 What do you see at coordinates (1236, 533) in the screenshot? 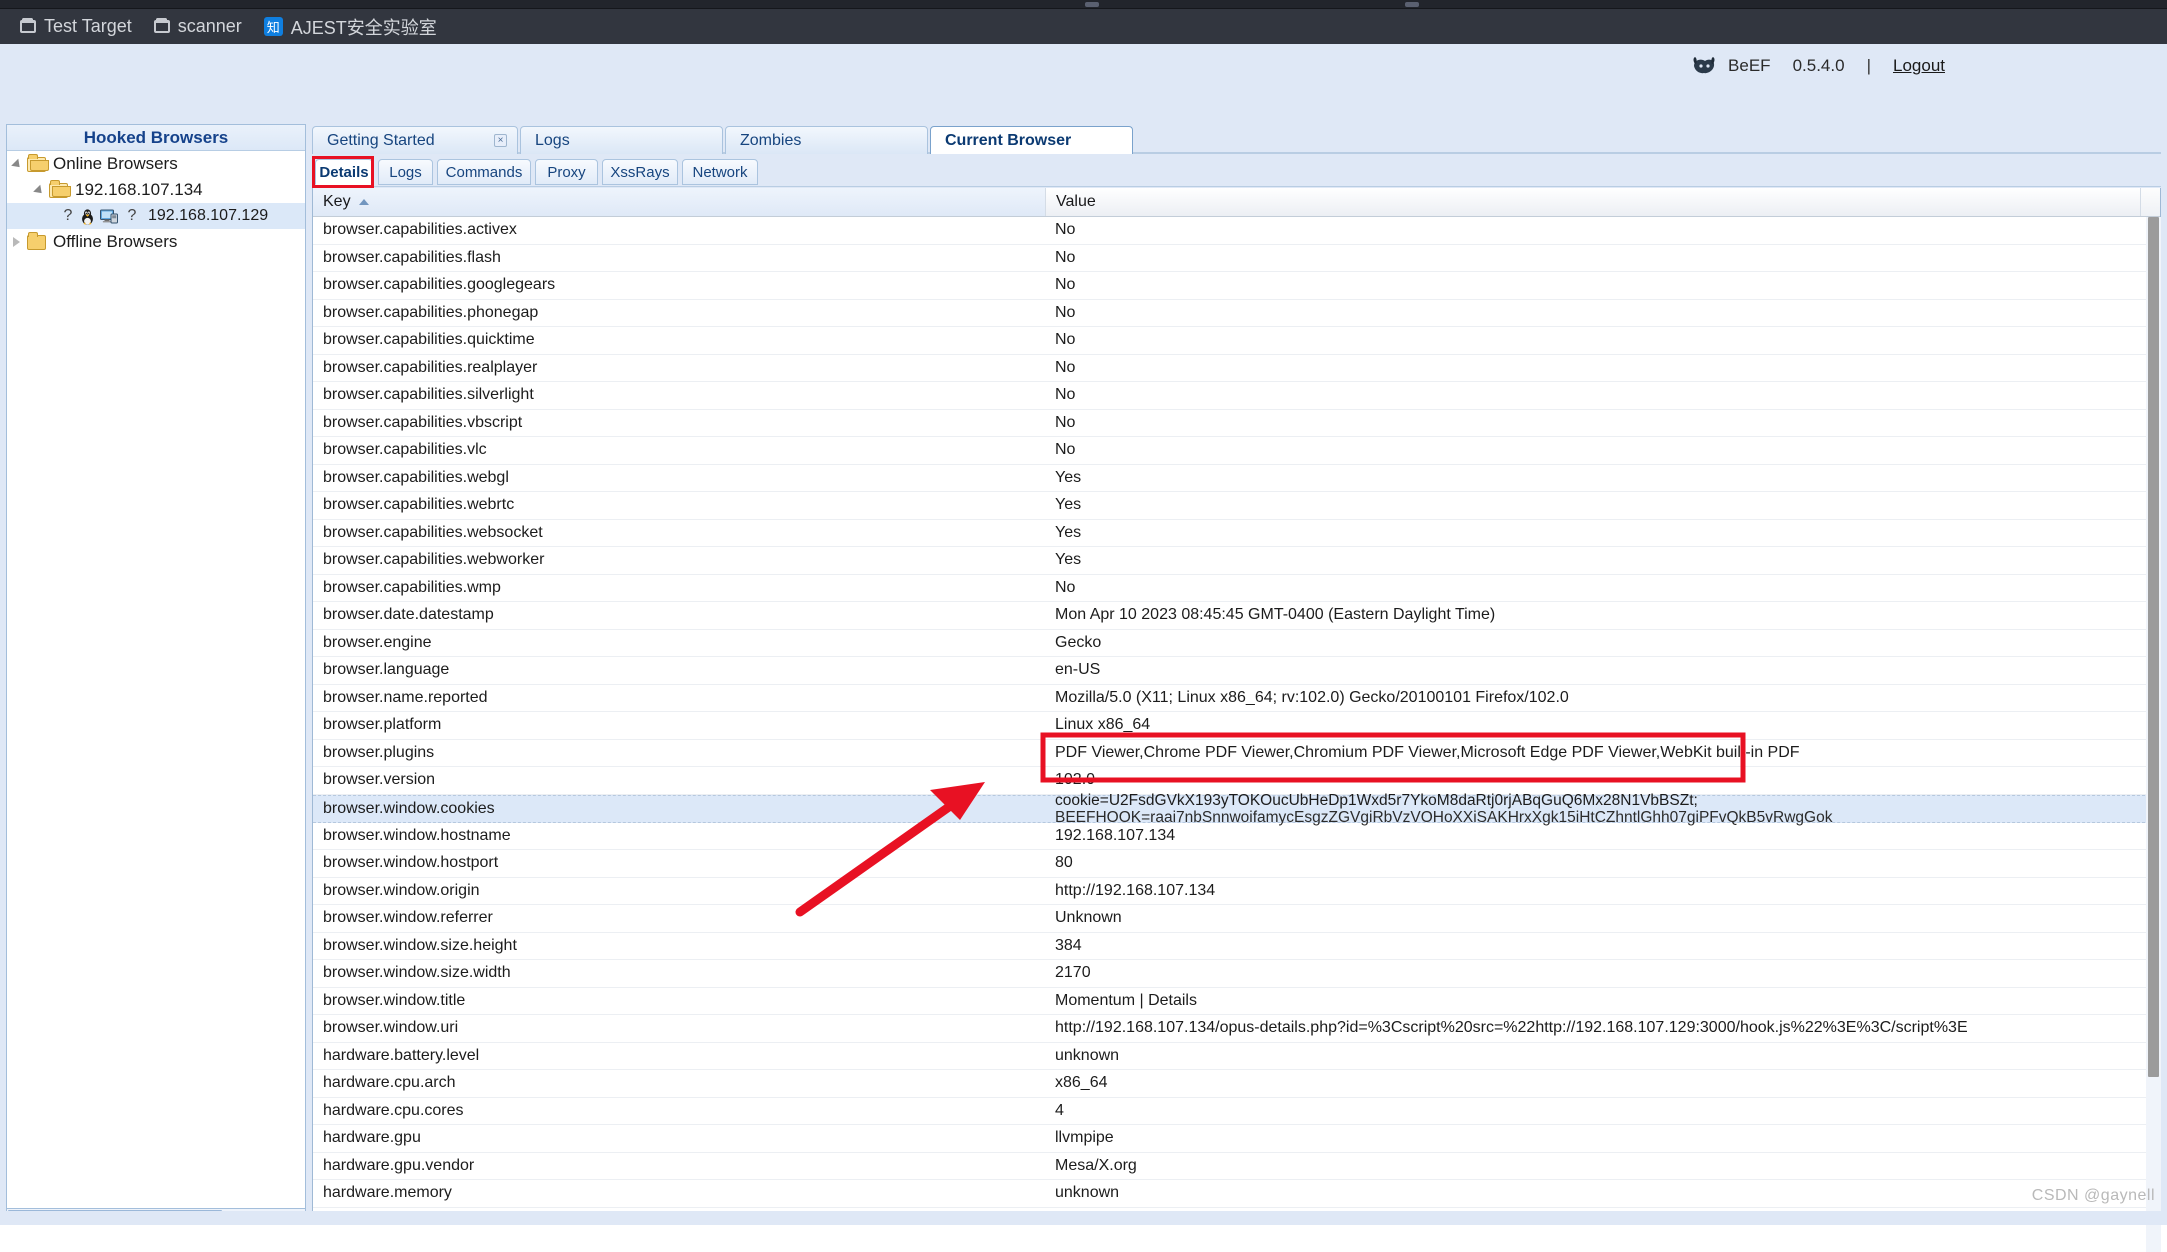
I see `table-row: browser.capabilities.websocket Yes` at bounding box center [1236, 533].